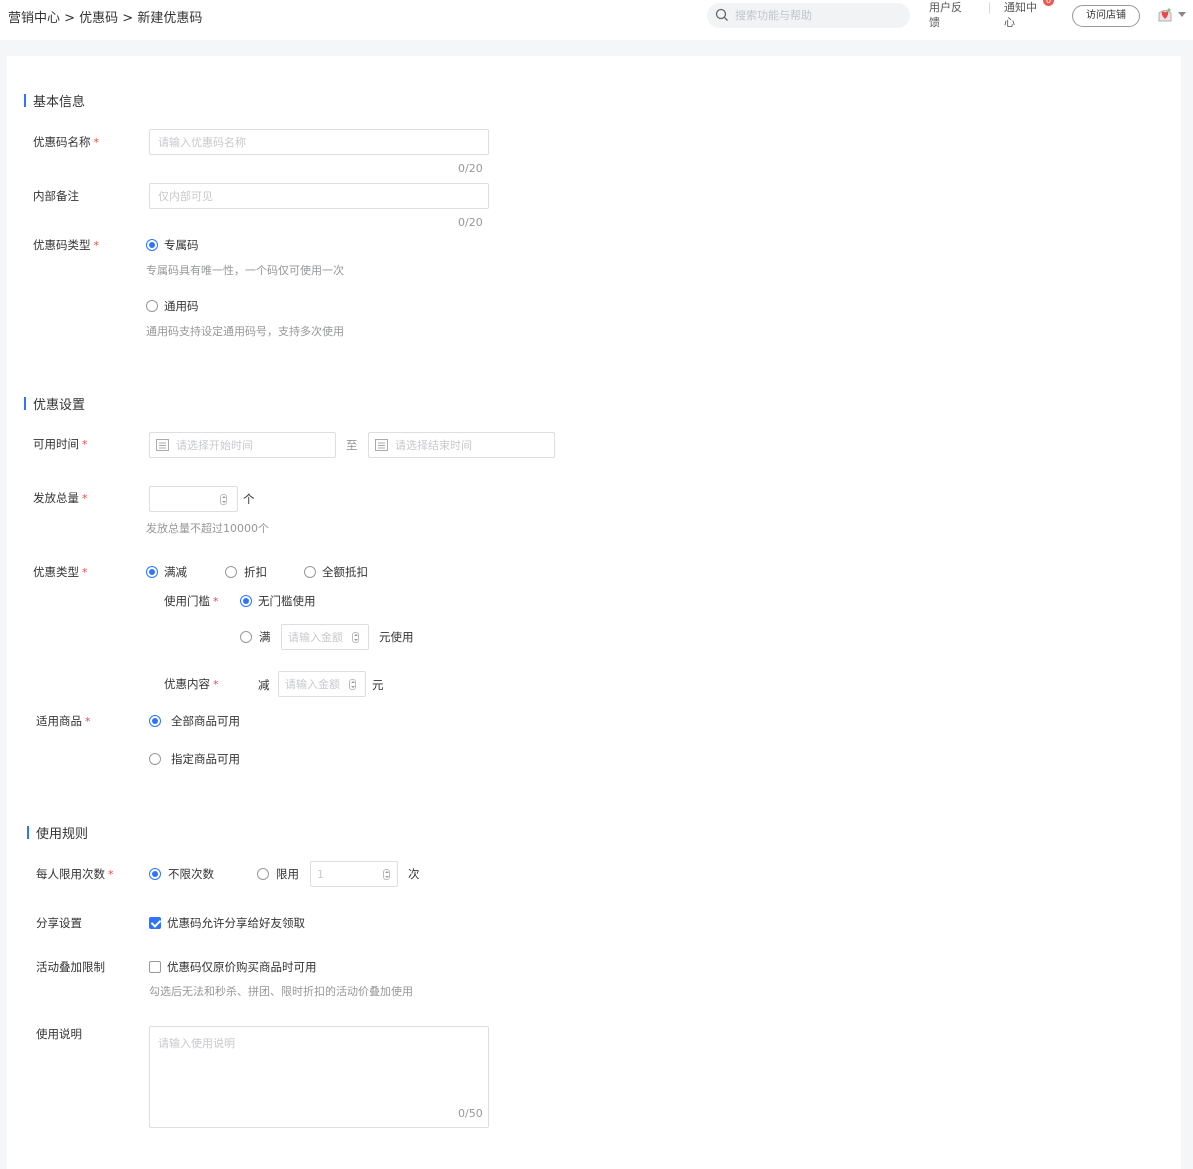  I want to click on radio-general-code, so click(152, 306).